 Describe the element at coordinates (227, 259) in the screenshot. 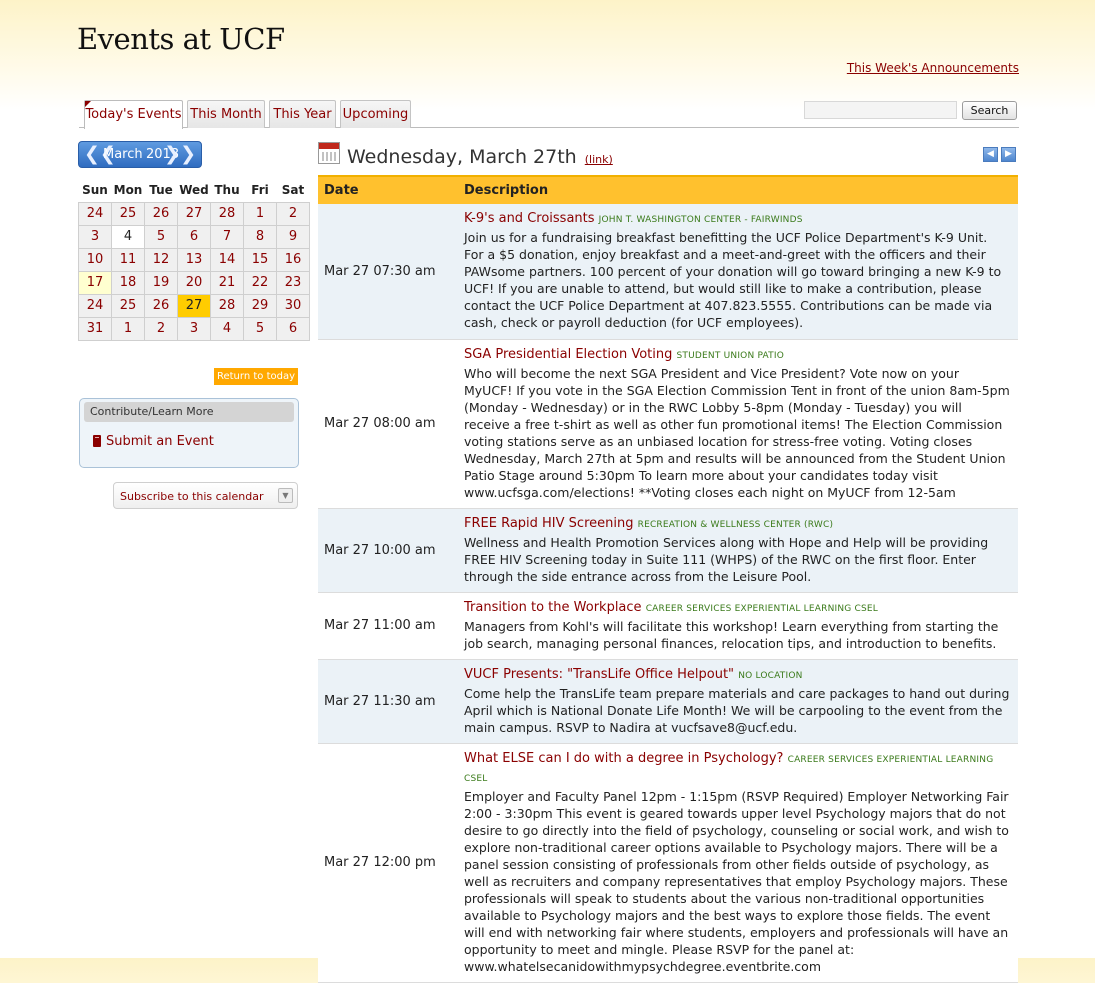

I see `calendar-day: 14` at that location.